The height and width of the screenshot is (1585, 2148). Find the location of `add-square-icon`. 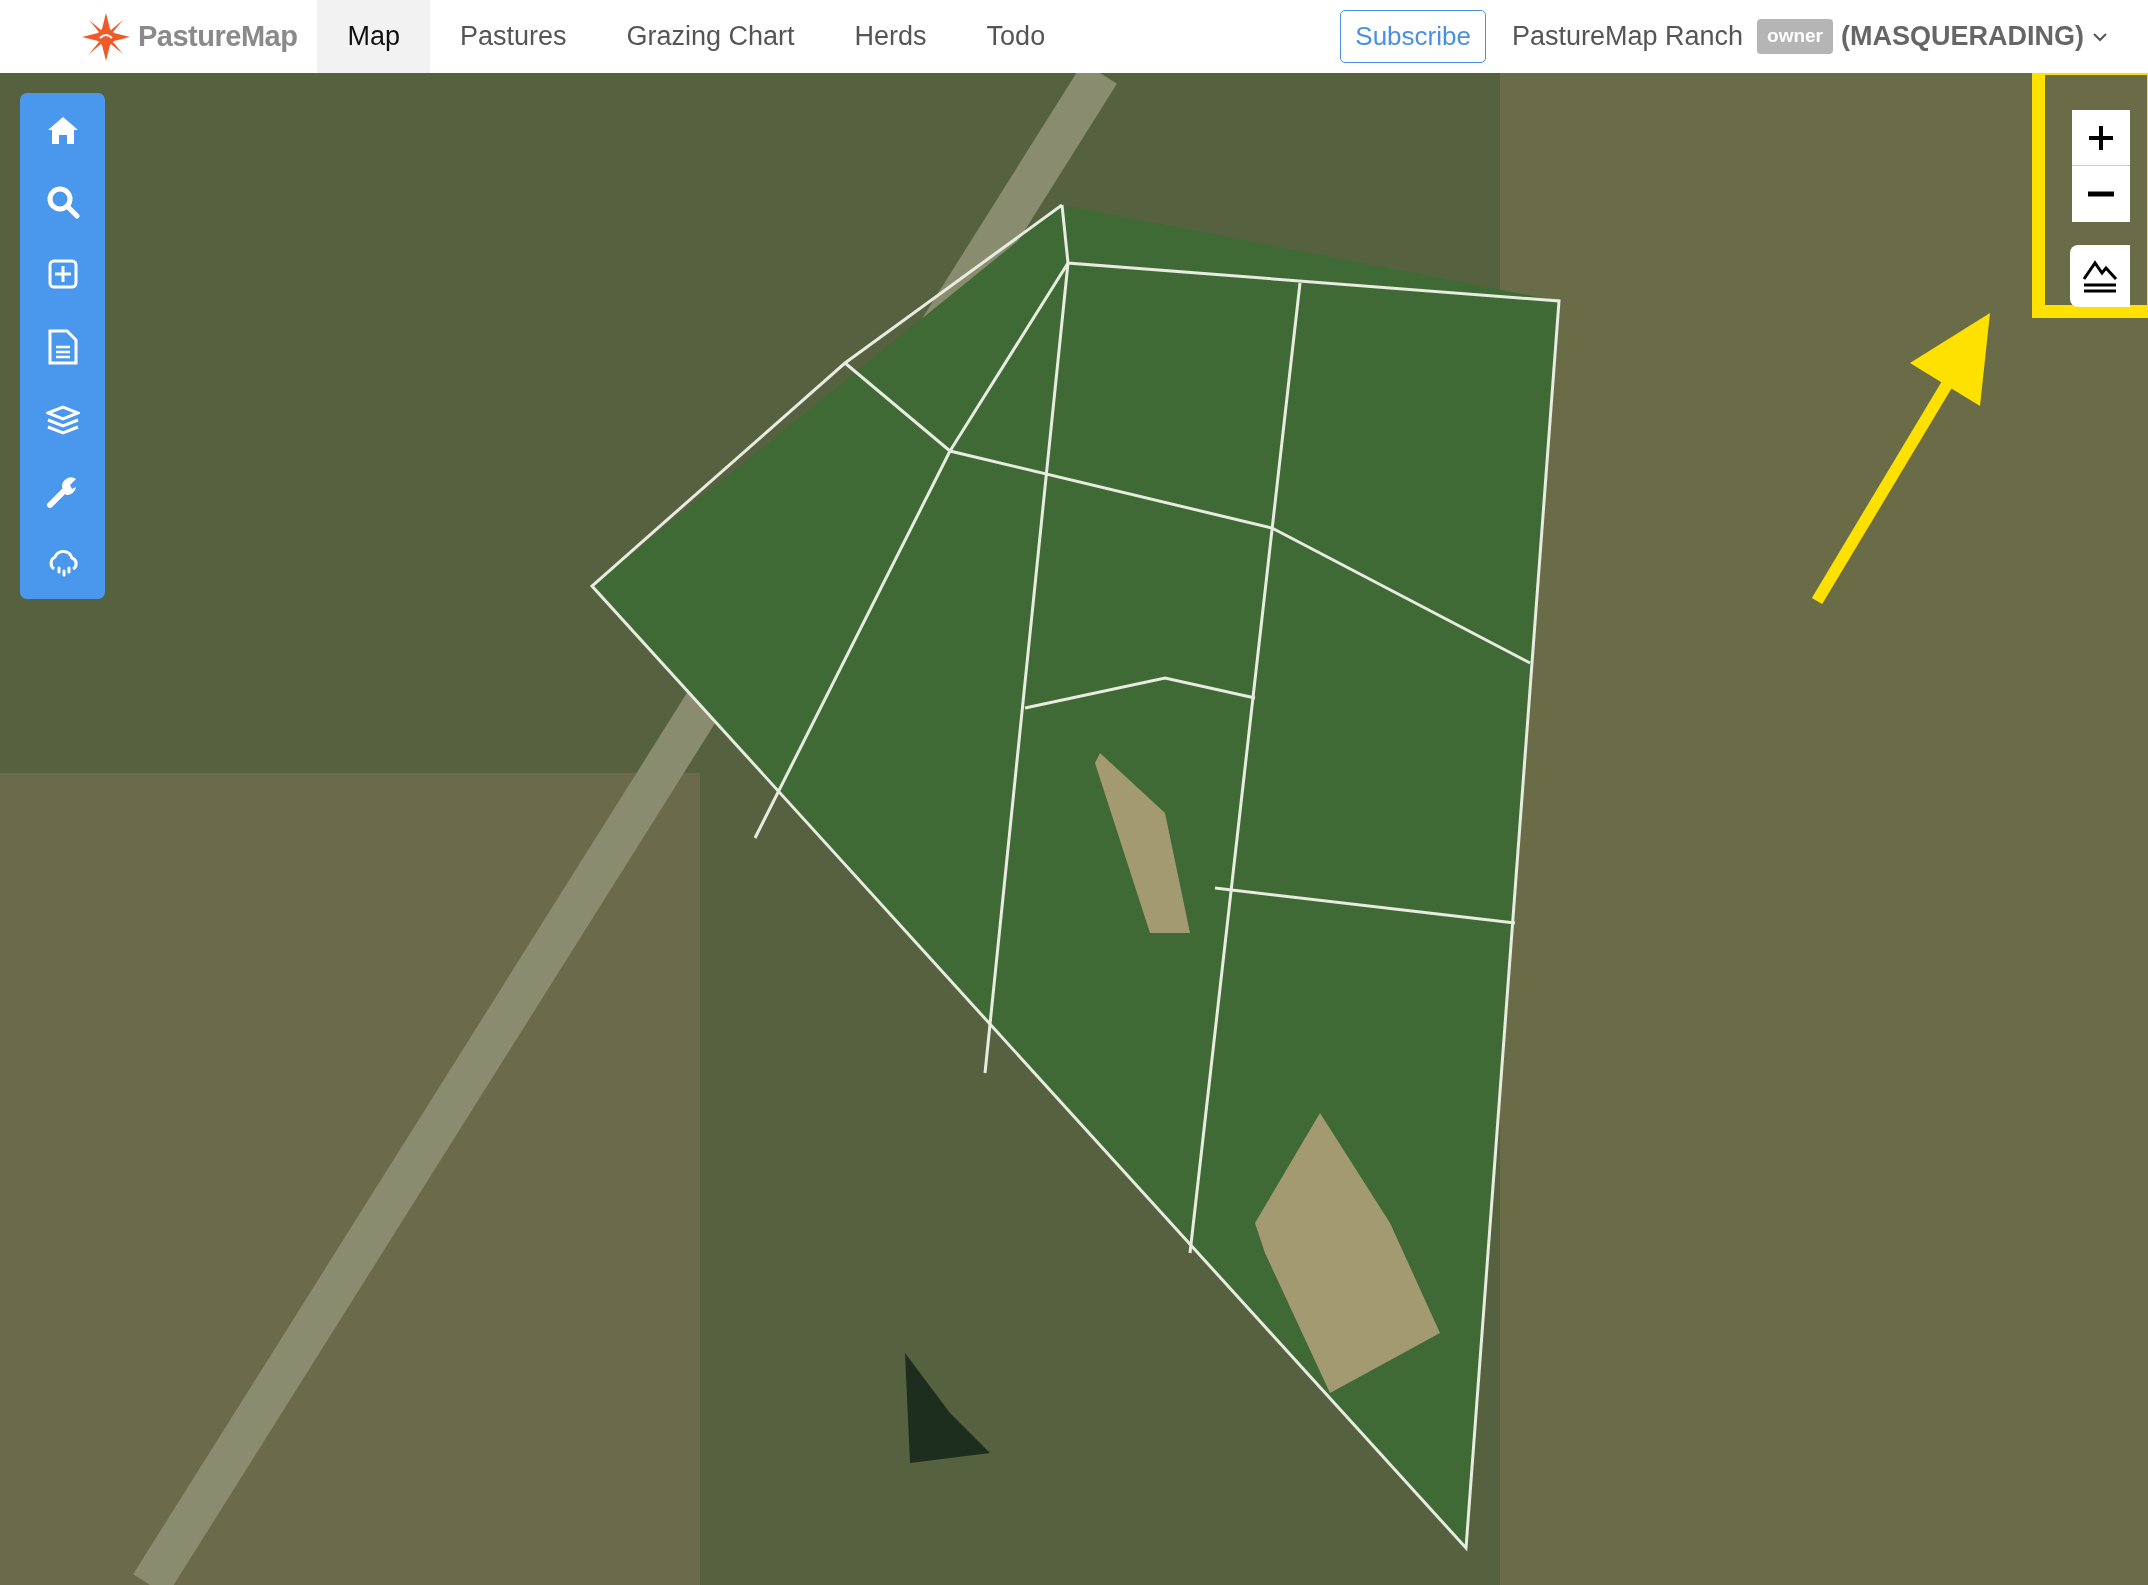

add-square-icon is located at coordinates (62, 274).